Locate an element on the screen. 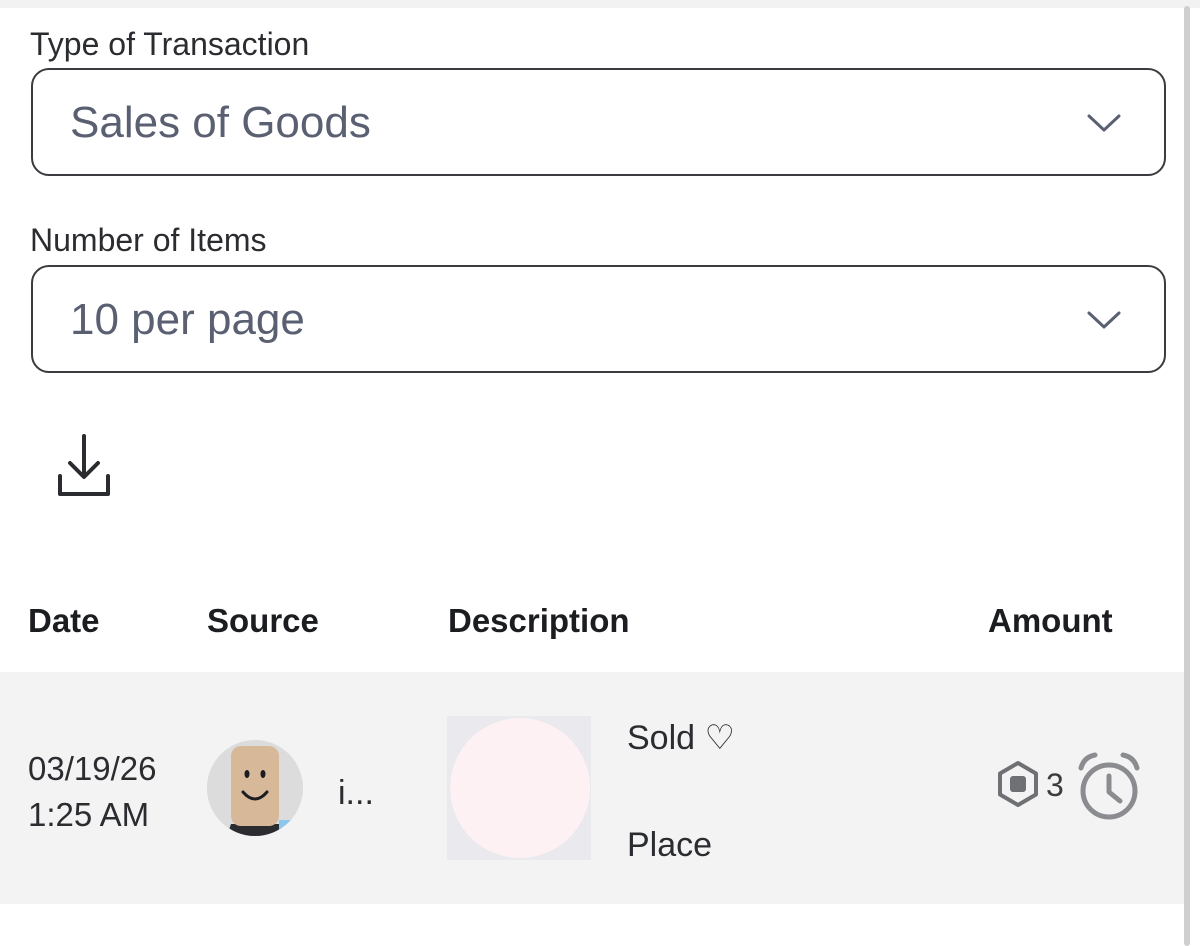 This screenshot has height=946, width=1200. robux-icon is located at coordinates (1018, 784).